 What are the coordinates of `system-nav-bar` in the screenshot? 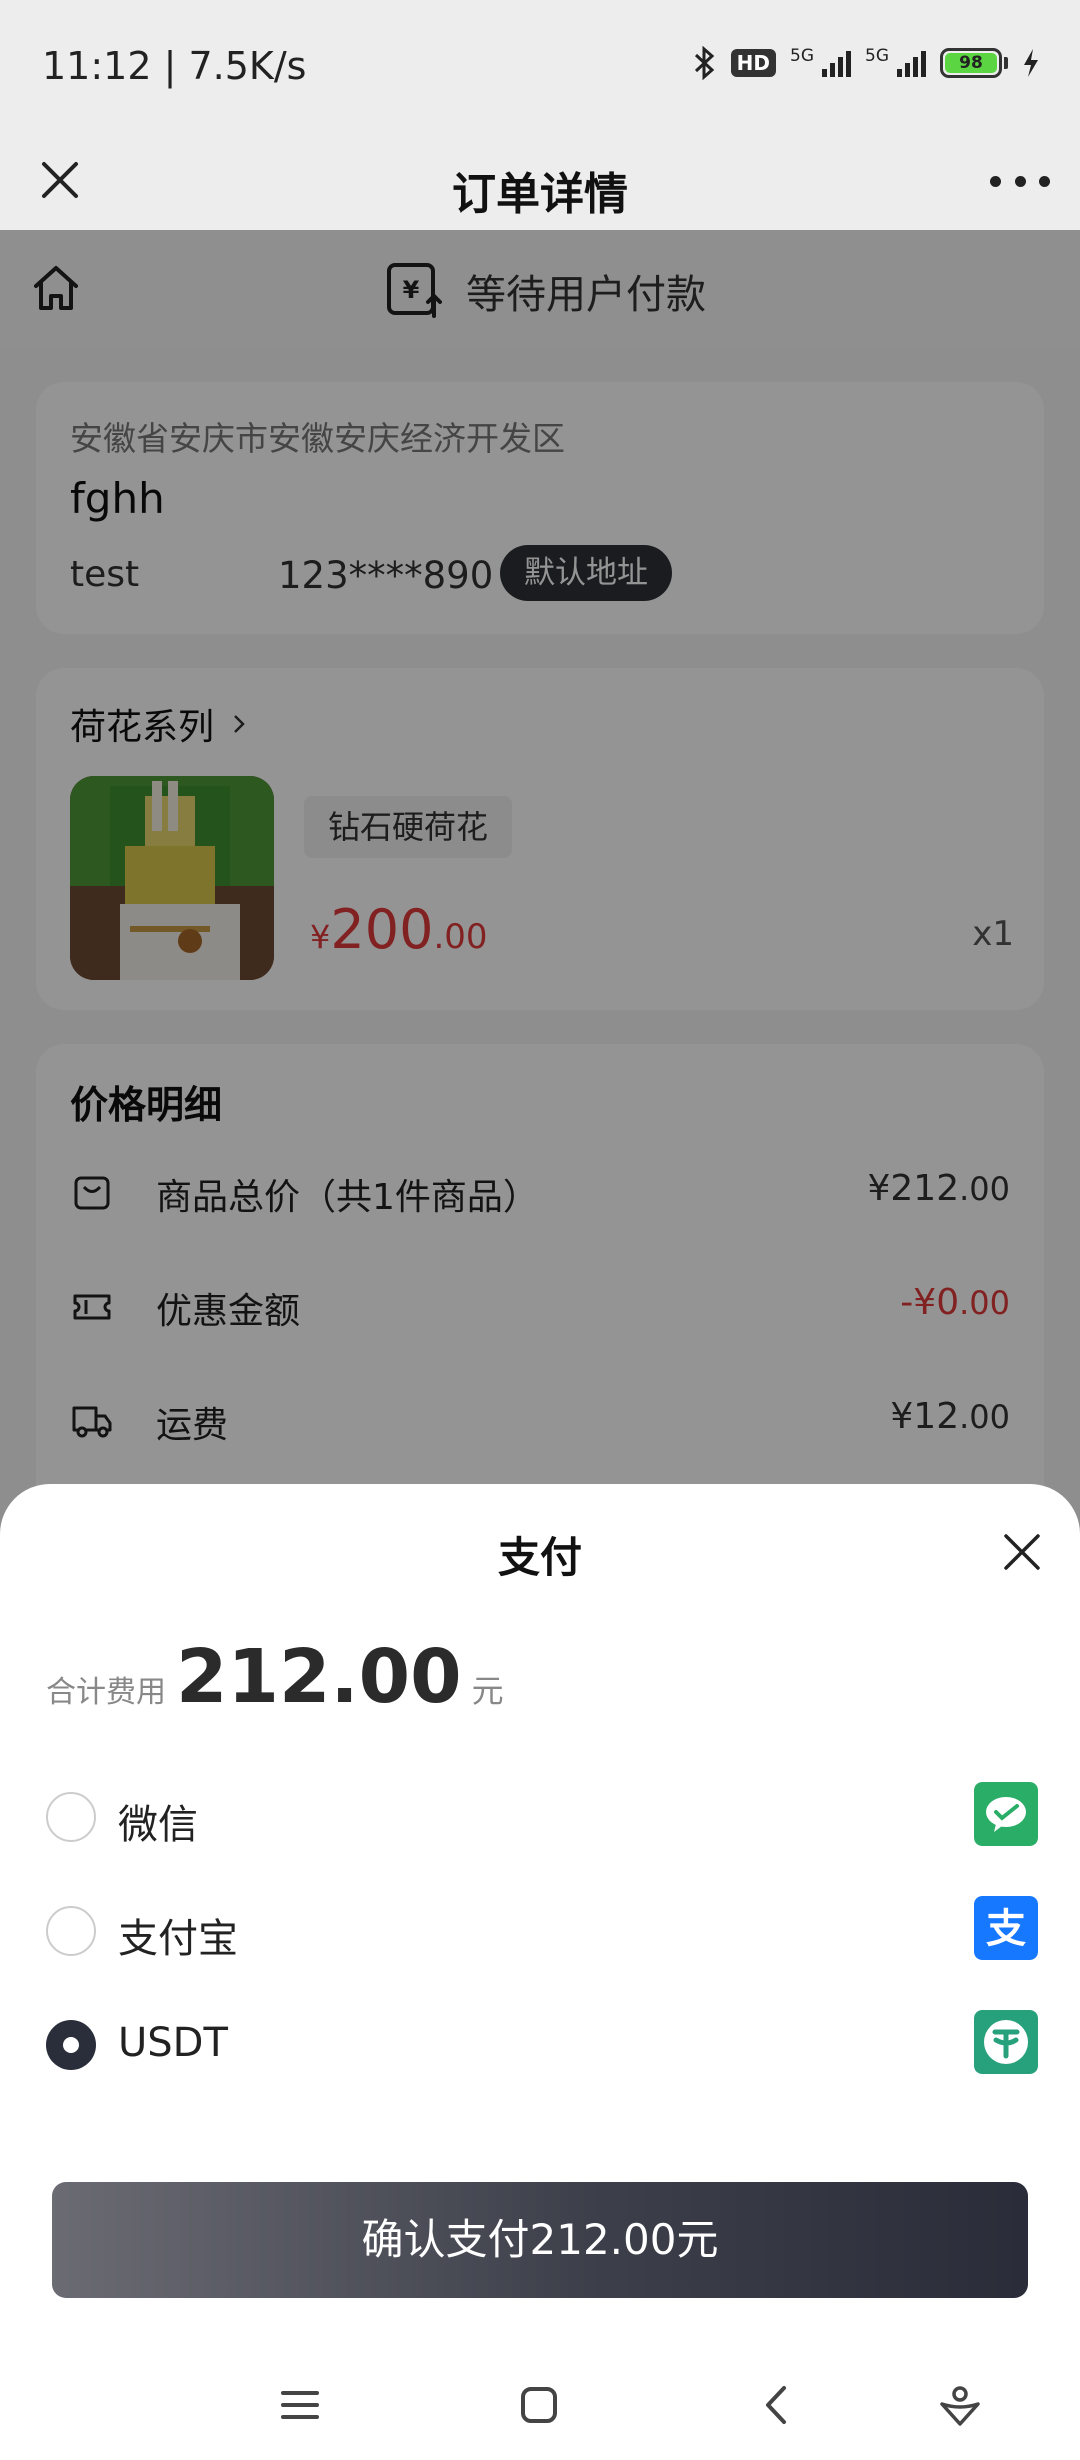 It's located at (540, 2407).